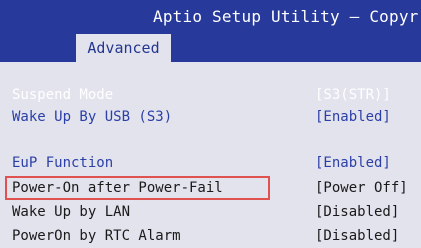  I want to click on menu-item-label: EuP Function, so click(63, 163).